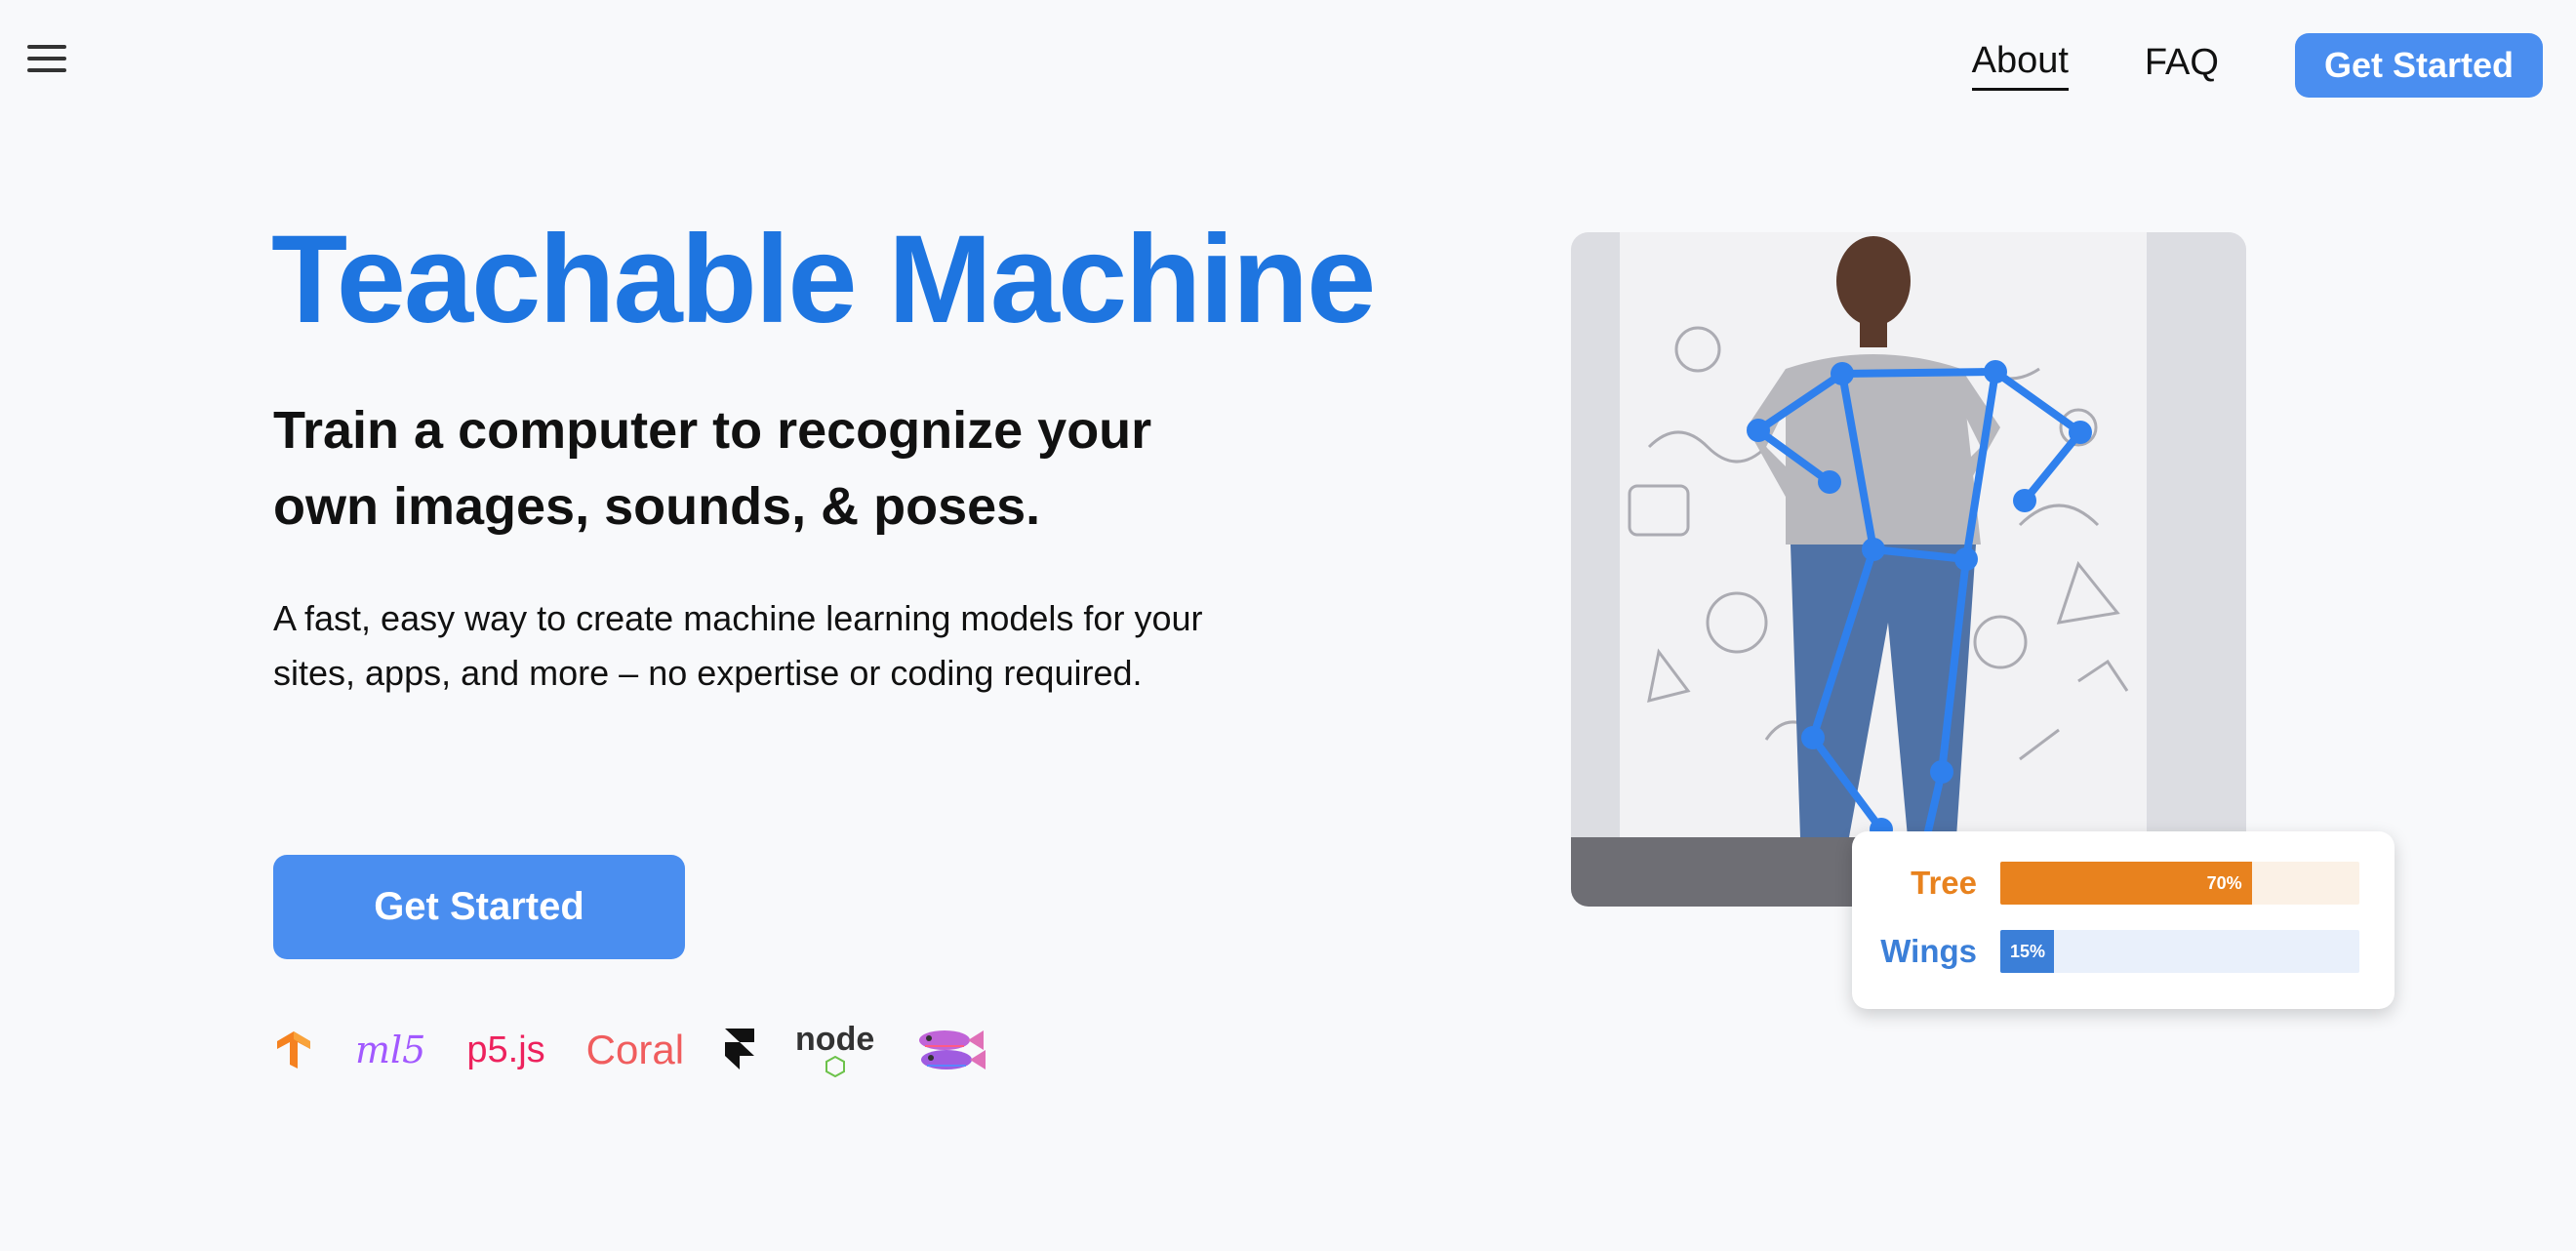 The height and width of the screenshot is (1251, 2576). I want to click on ml5-logo-icon: ml5, so click(390, 1050).